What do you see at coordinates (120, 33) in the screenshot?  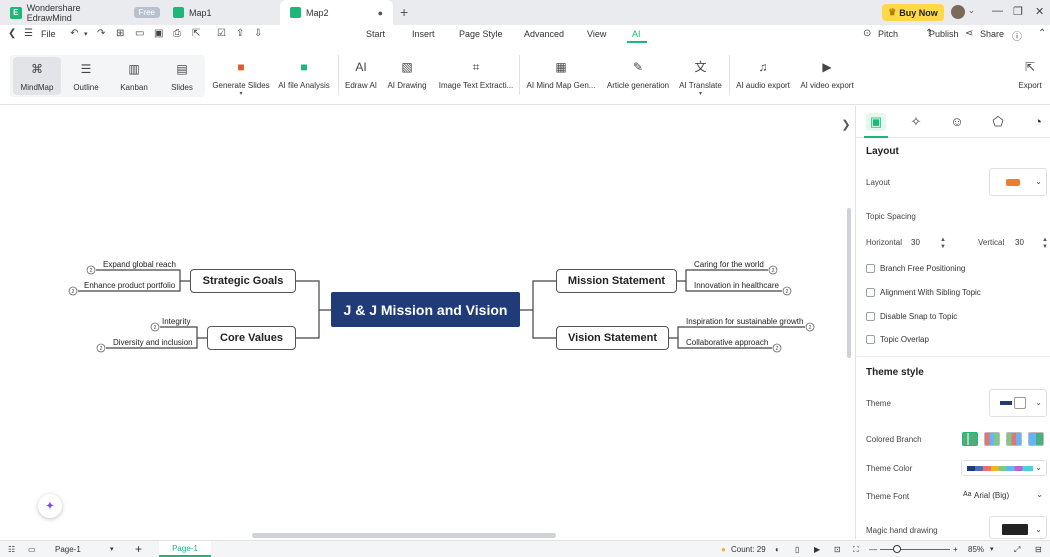 I see `new-file-icon: ⊞` at bounding box center [120, 33].